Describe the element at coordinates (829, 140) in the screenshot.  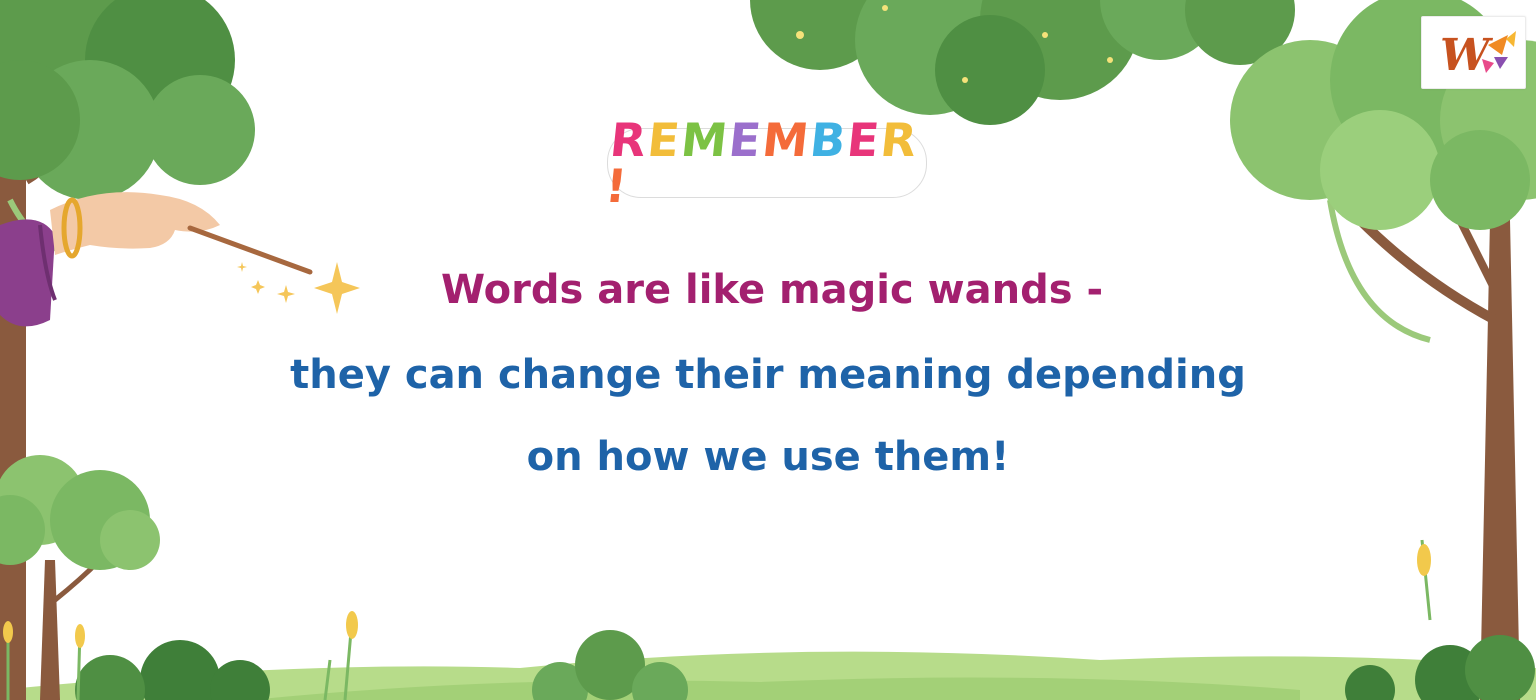
I see `remember-letter: B` at that location.